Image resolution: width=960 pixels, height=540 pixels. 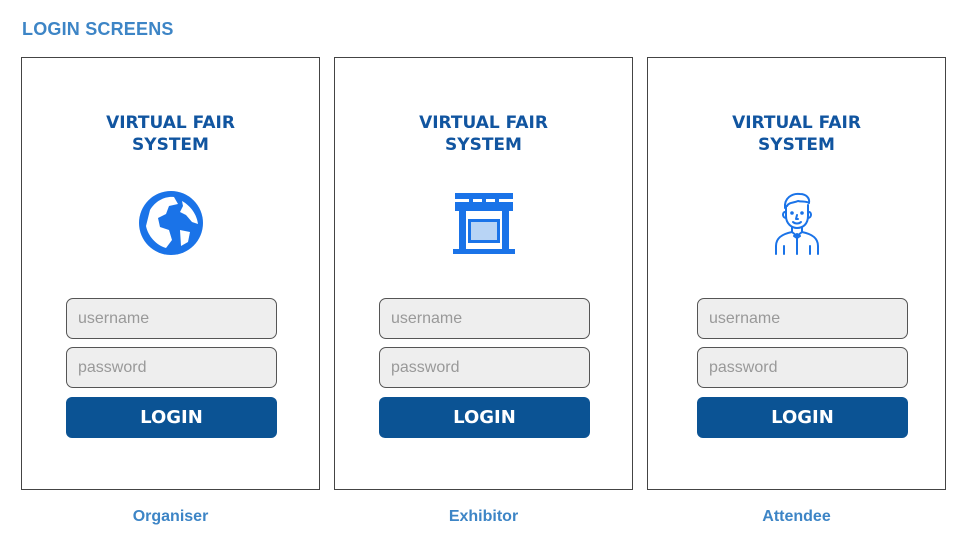 What do you see at coordinates (483, 516) in the screenshot?
I see `role-label-exhibitor: Exhibitor` at bounding box center [483, 516].